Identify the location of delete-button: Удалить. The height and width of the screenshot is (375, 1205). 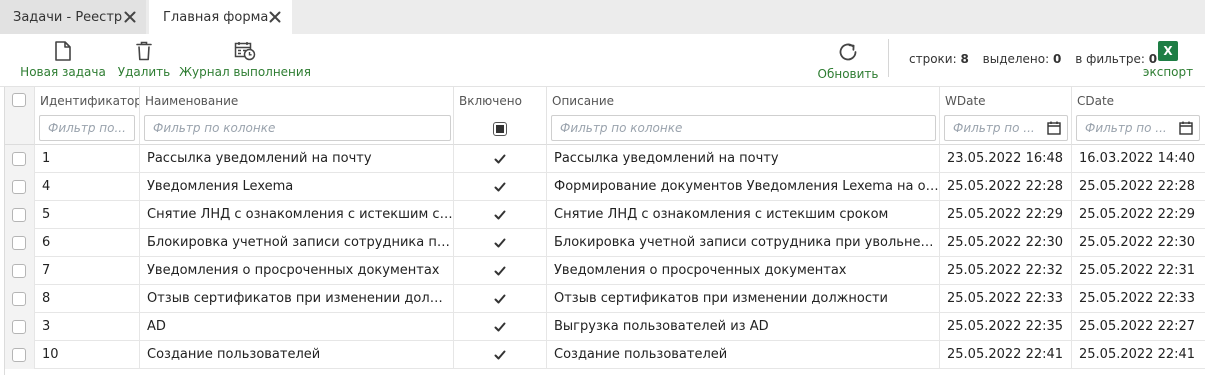
(144, 60).